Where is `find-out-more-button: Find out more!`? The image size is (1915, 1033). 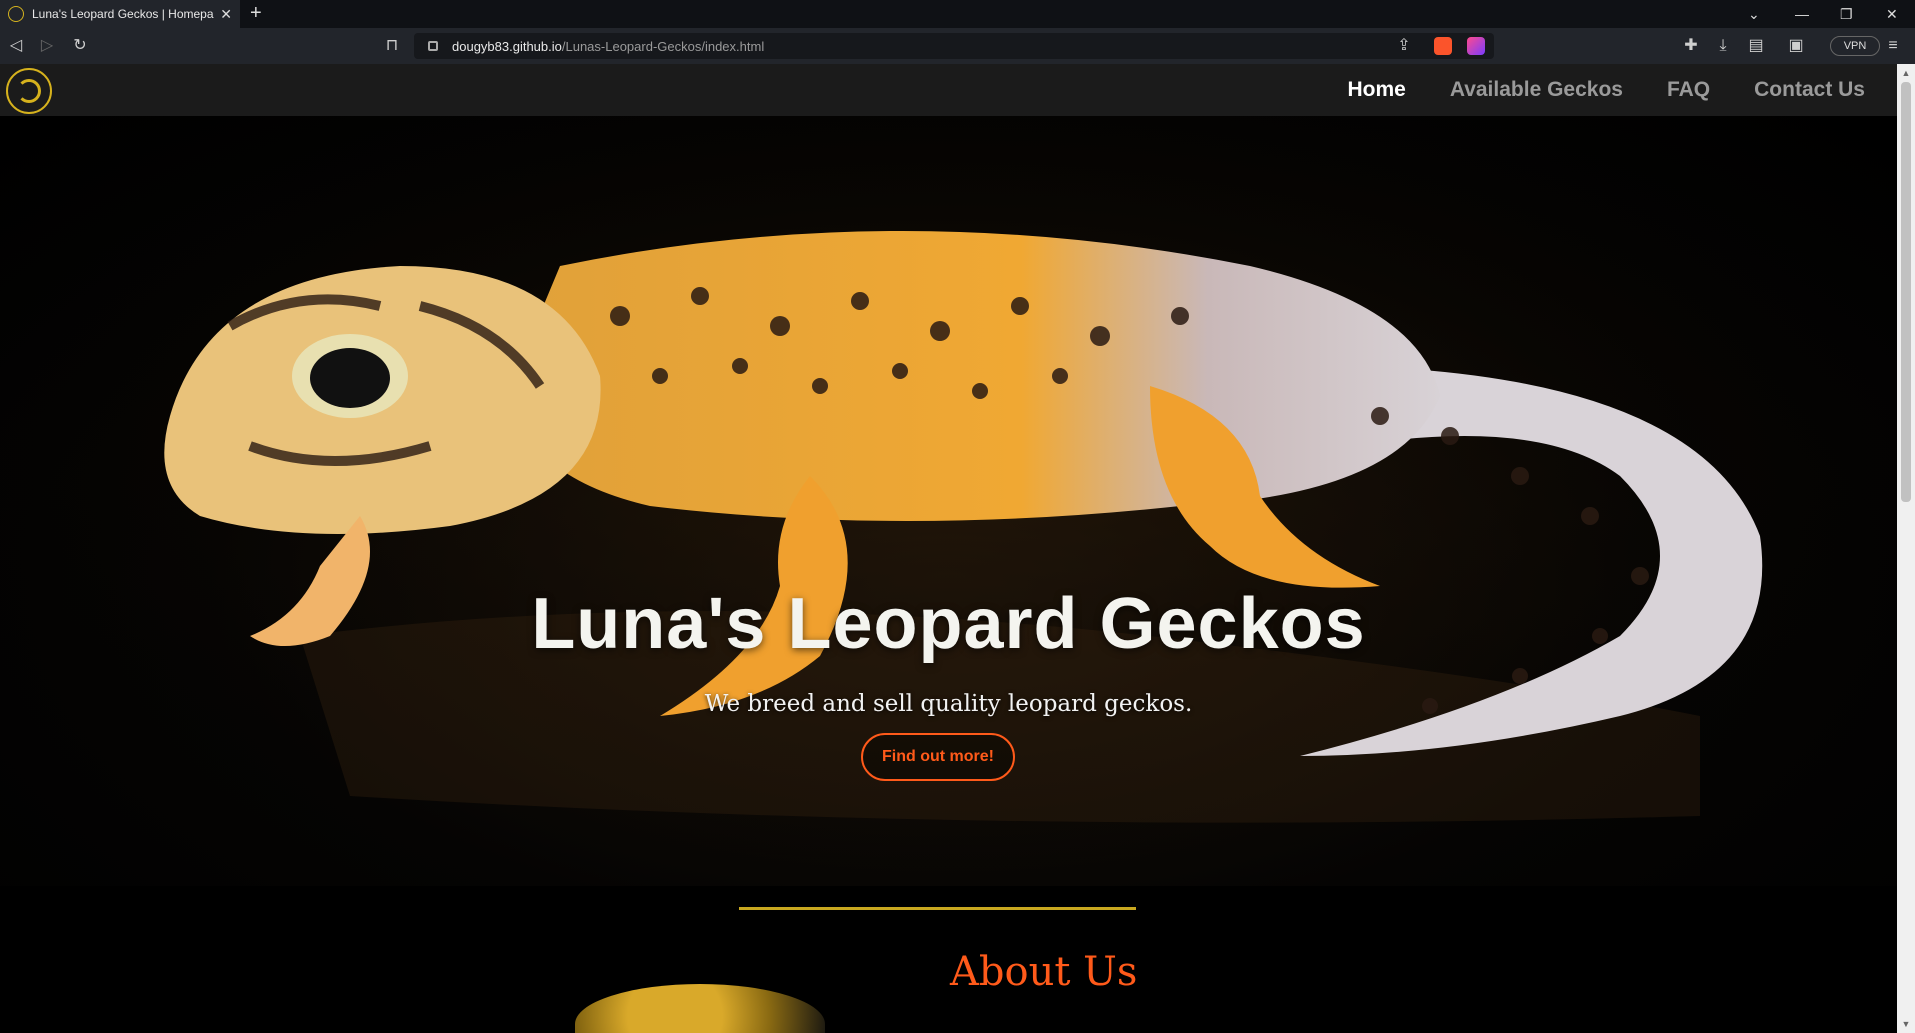
find-out-more-button: Find out more! is located at coordinates (938, 757).